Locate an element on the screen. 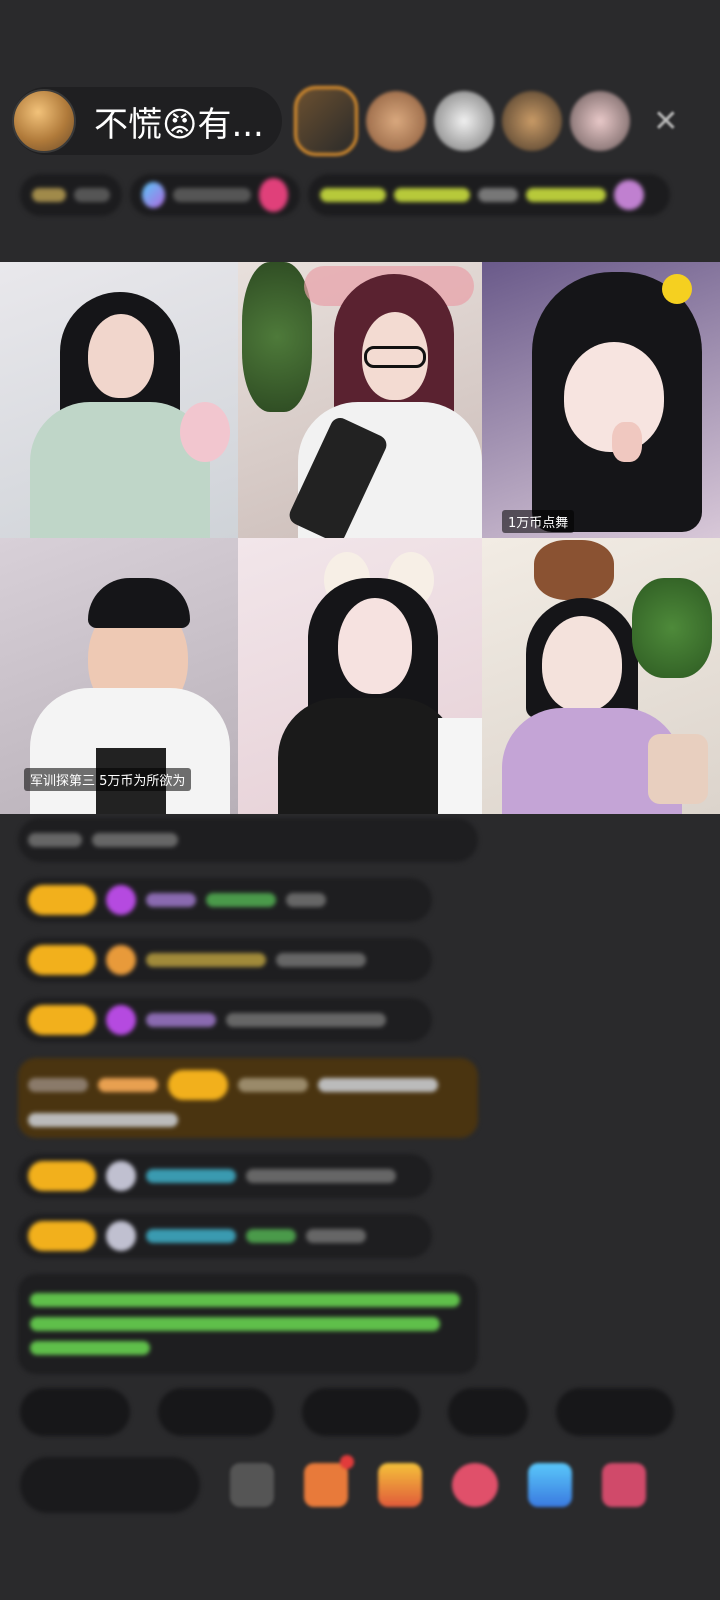 The width and height of the screenshot is (720, 1600). guest-video-tile: 军训探第三 5万币为所欲为 is located at coordinates (119, 676).